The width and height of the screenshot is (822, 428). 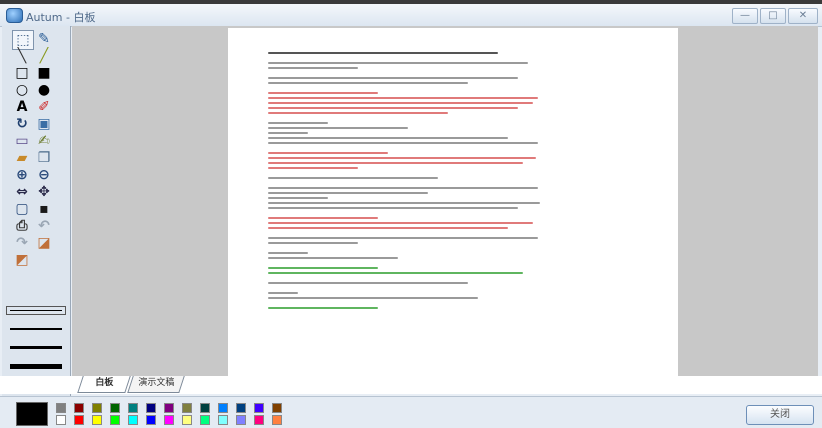 I want to click on eraser-tool-icon: ✐, so click(x=44, y=107).